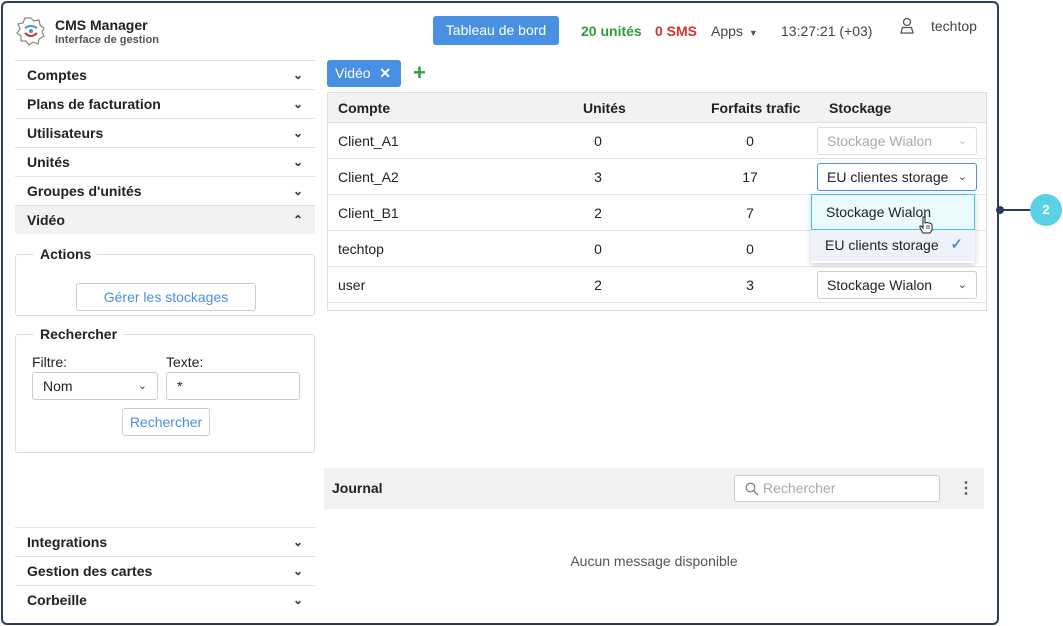  Describe the element at coordinates (57, 75) in the screenshot. I see `sidebar-item-label: Comptes` at that location.